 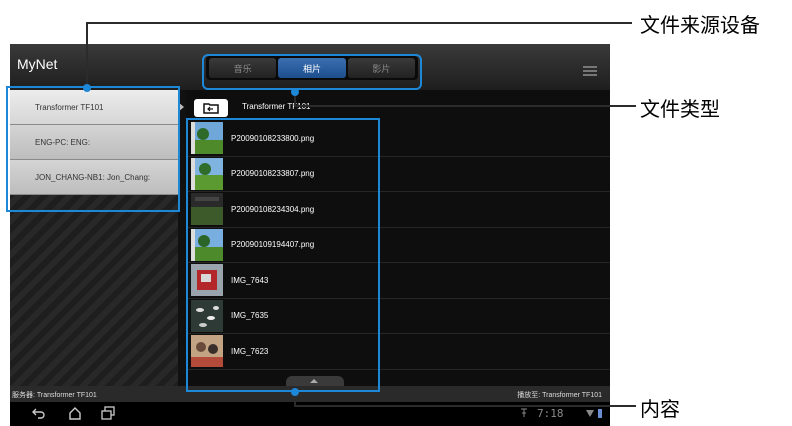 What do you see at coordinates (600, 413) in the screenshot?
I see `battery-icon` at bounding box center [600, 413].